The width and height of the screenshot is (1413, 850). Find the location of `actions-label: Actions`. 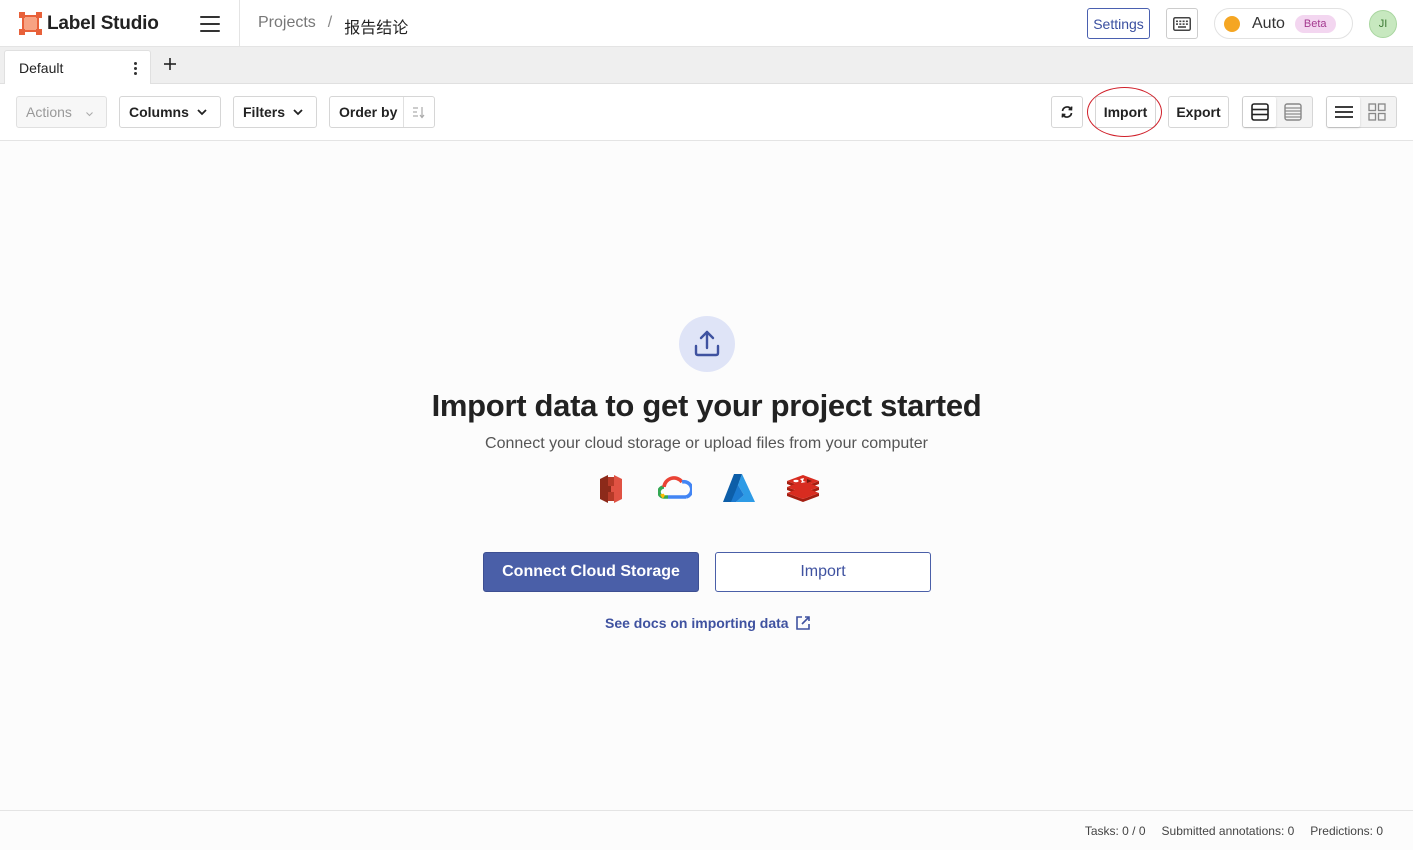

actions-label: Actions is located at coordinates (49, 112).